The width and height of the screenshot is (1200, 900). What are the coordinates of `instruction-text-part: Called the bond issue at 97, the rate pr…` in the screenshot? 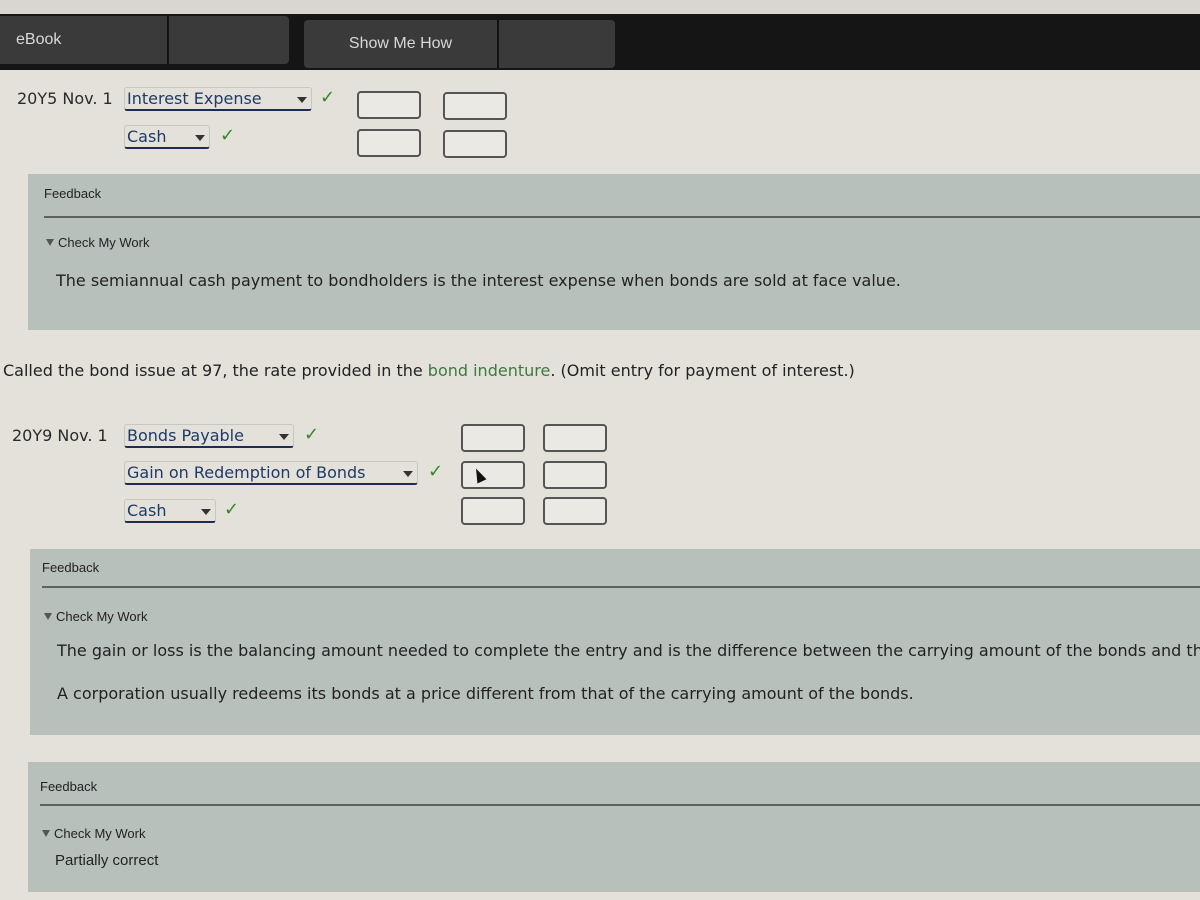 It's located at (215, 370).